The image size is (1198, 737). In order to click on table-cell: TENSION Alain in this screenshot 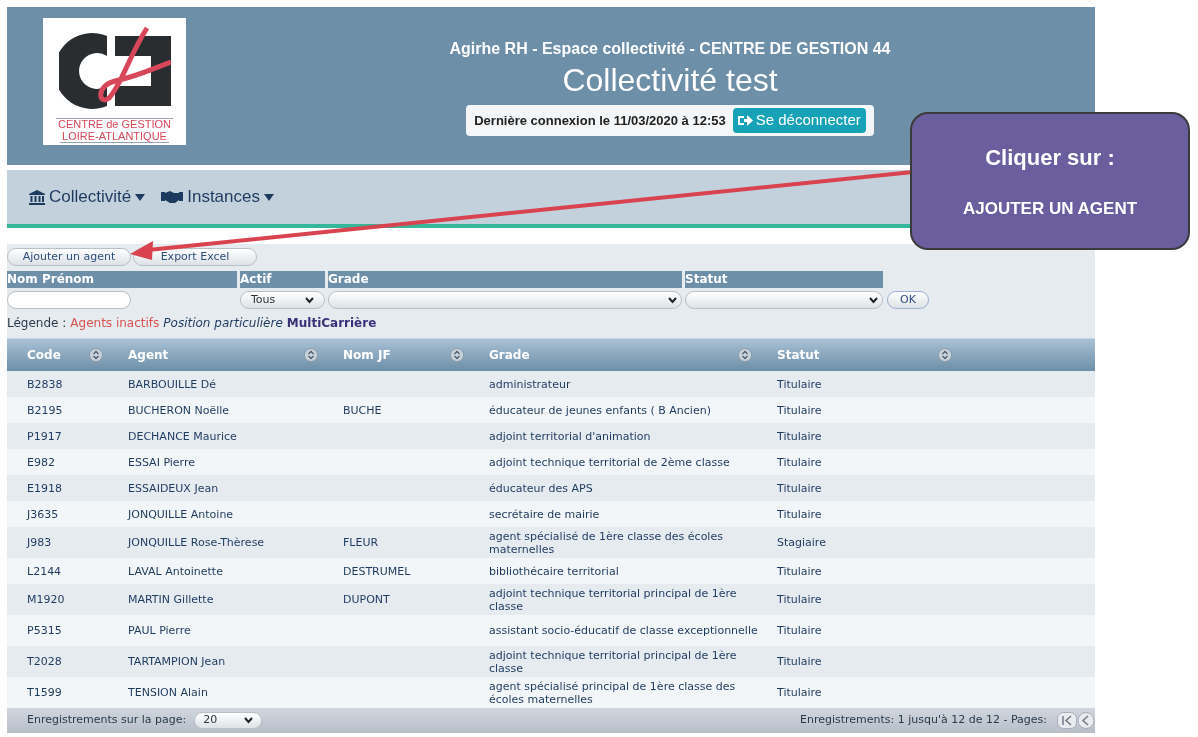, I will do `click(168, 692)`.